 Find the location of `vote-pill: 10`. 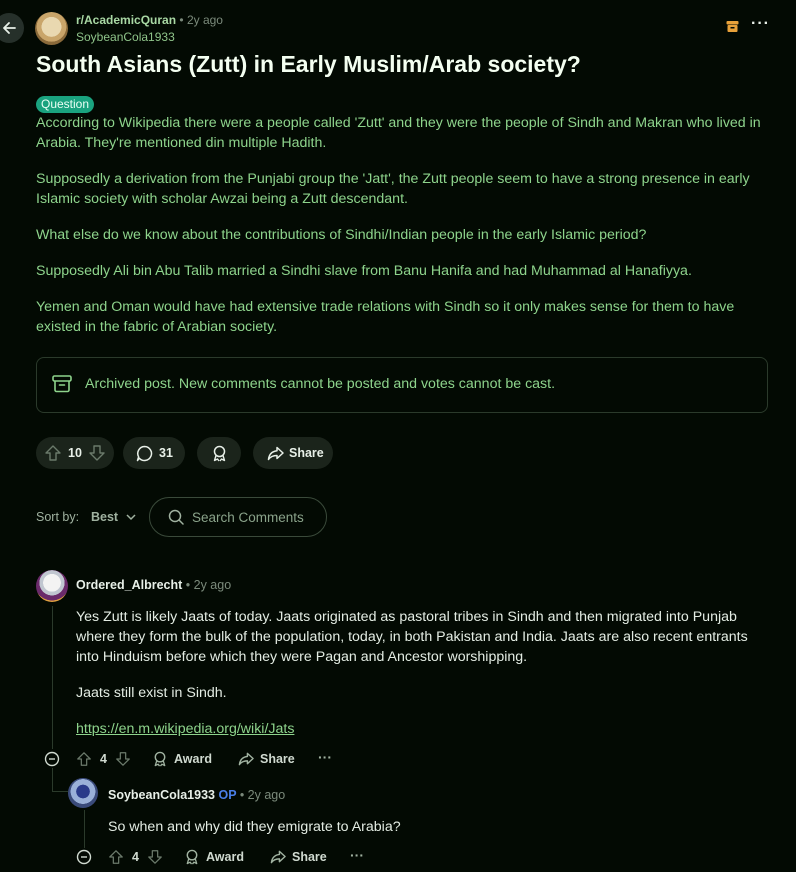

vote-pill: 10 is located at coordinates (75, 453).